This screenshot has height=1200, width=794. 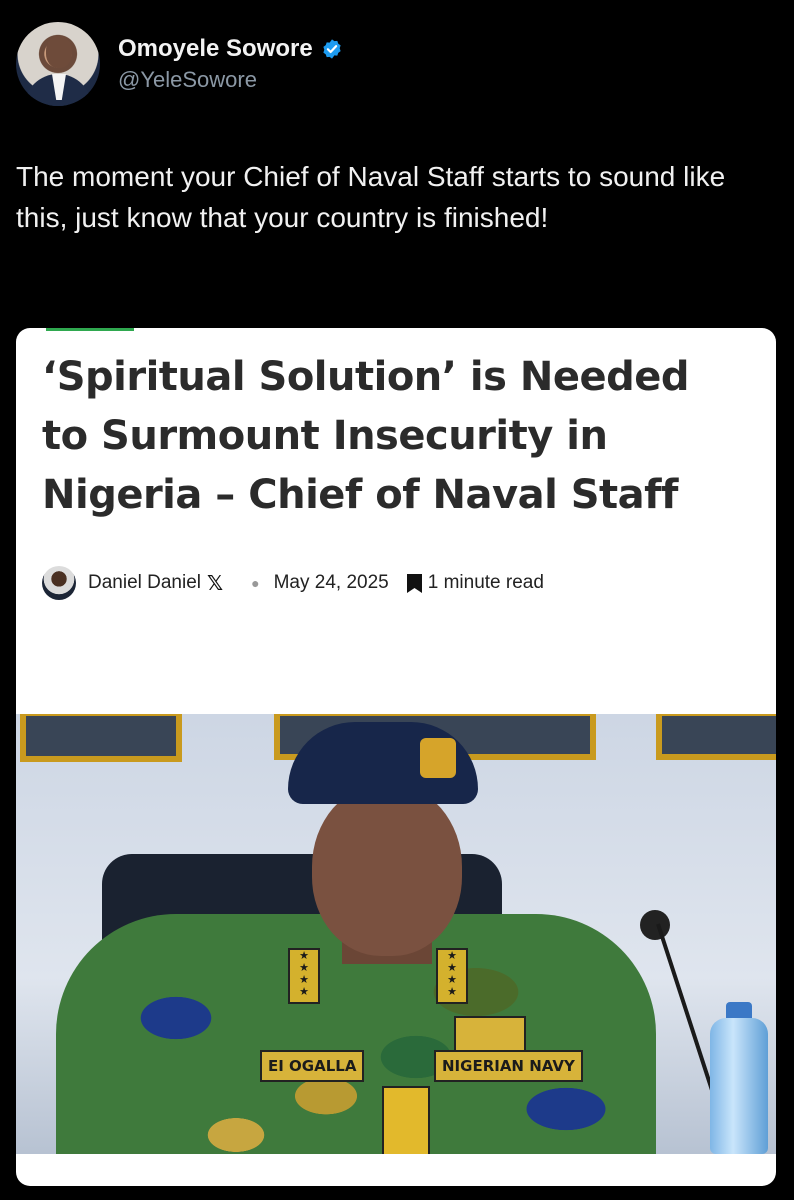 I want to click on officer-head, so click(x=387, y=870).